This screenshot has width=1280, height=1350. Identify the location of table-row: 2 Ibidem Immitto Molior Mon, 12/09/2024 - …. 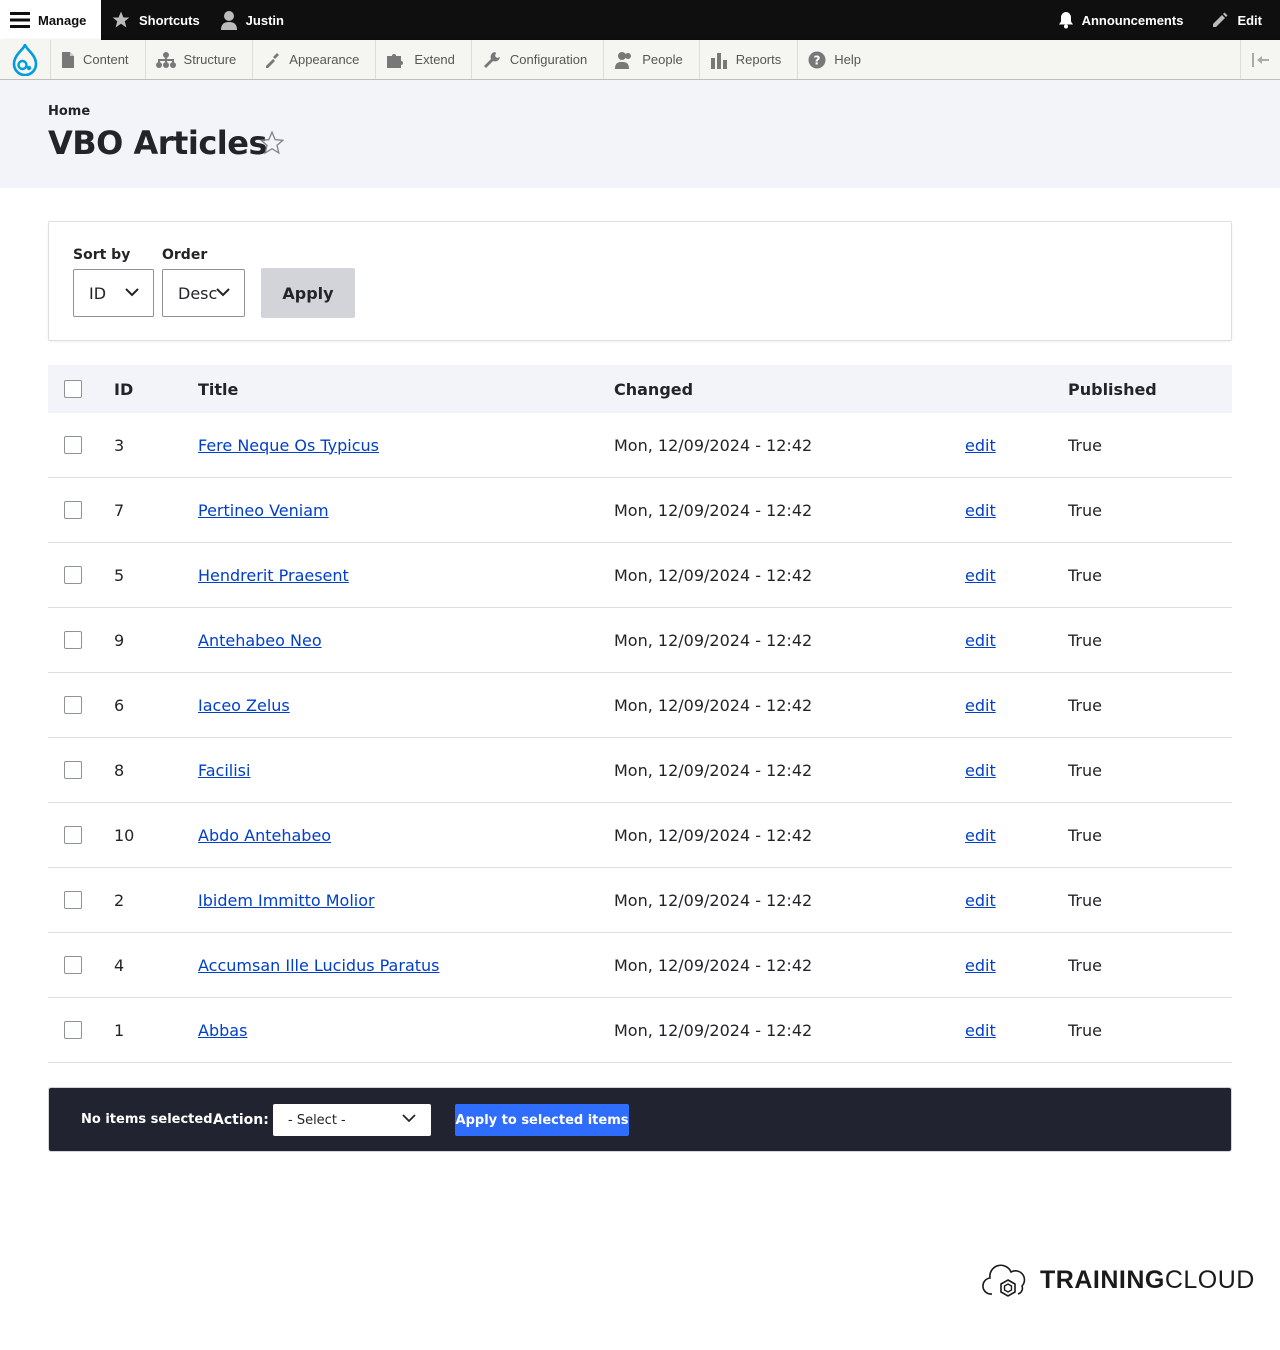
(640, 900).